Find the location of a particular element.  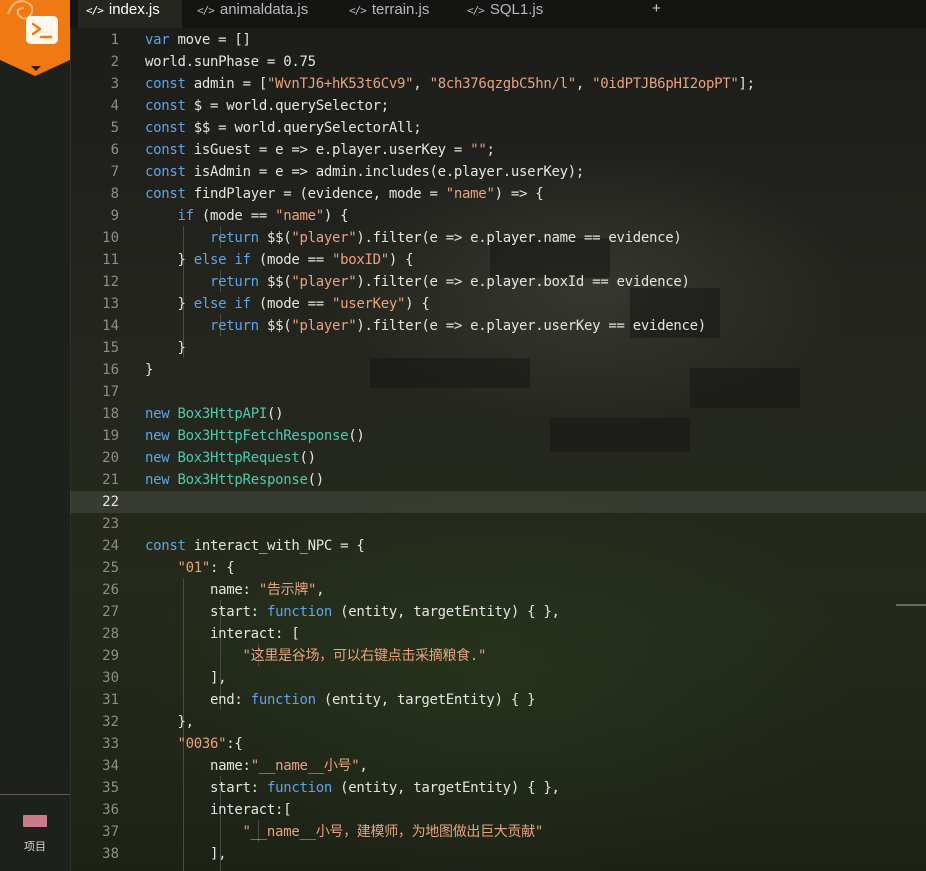

code-text: interact:[ is located at coordinates (218, 810).